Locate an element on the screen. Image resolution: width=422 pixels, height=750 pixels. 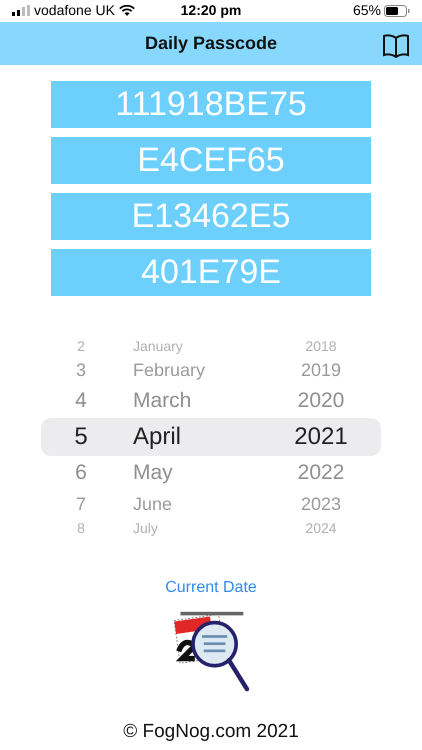
picker-day: 5 is located at coordinates (81, 436).